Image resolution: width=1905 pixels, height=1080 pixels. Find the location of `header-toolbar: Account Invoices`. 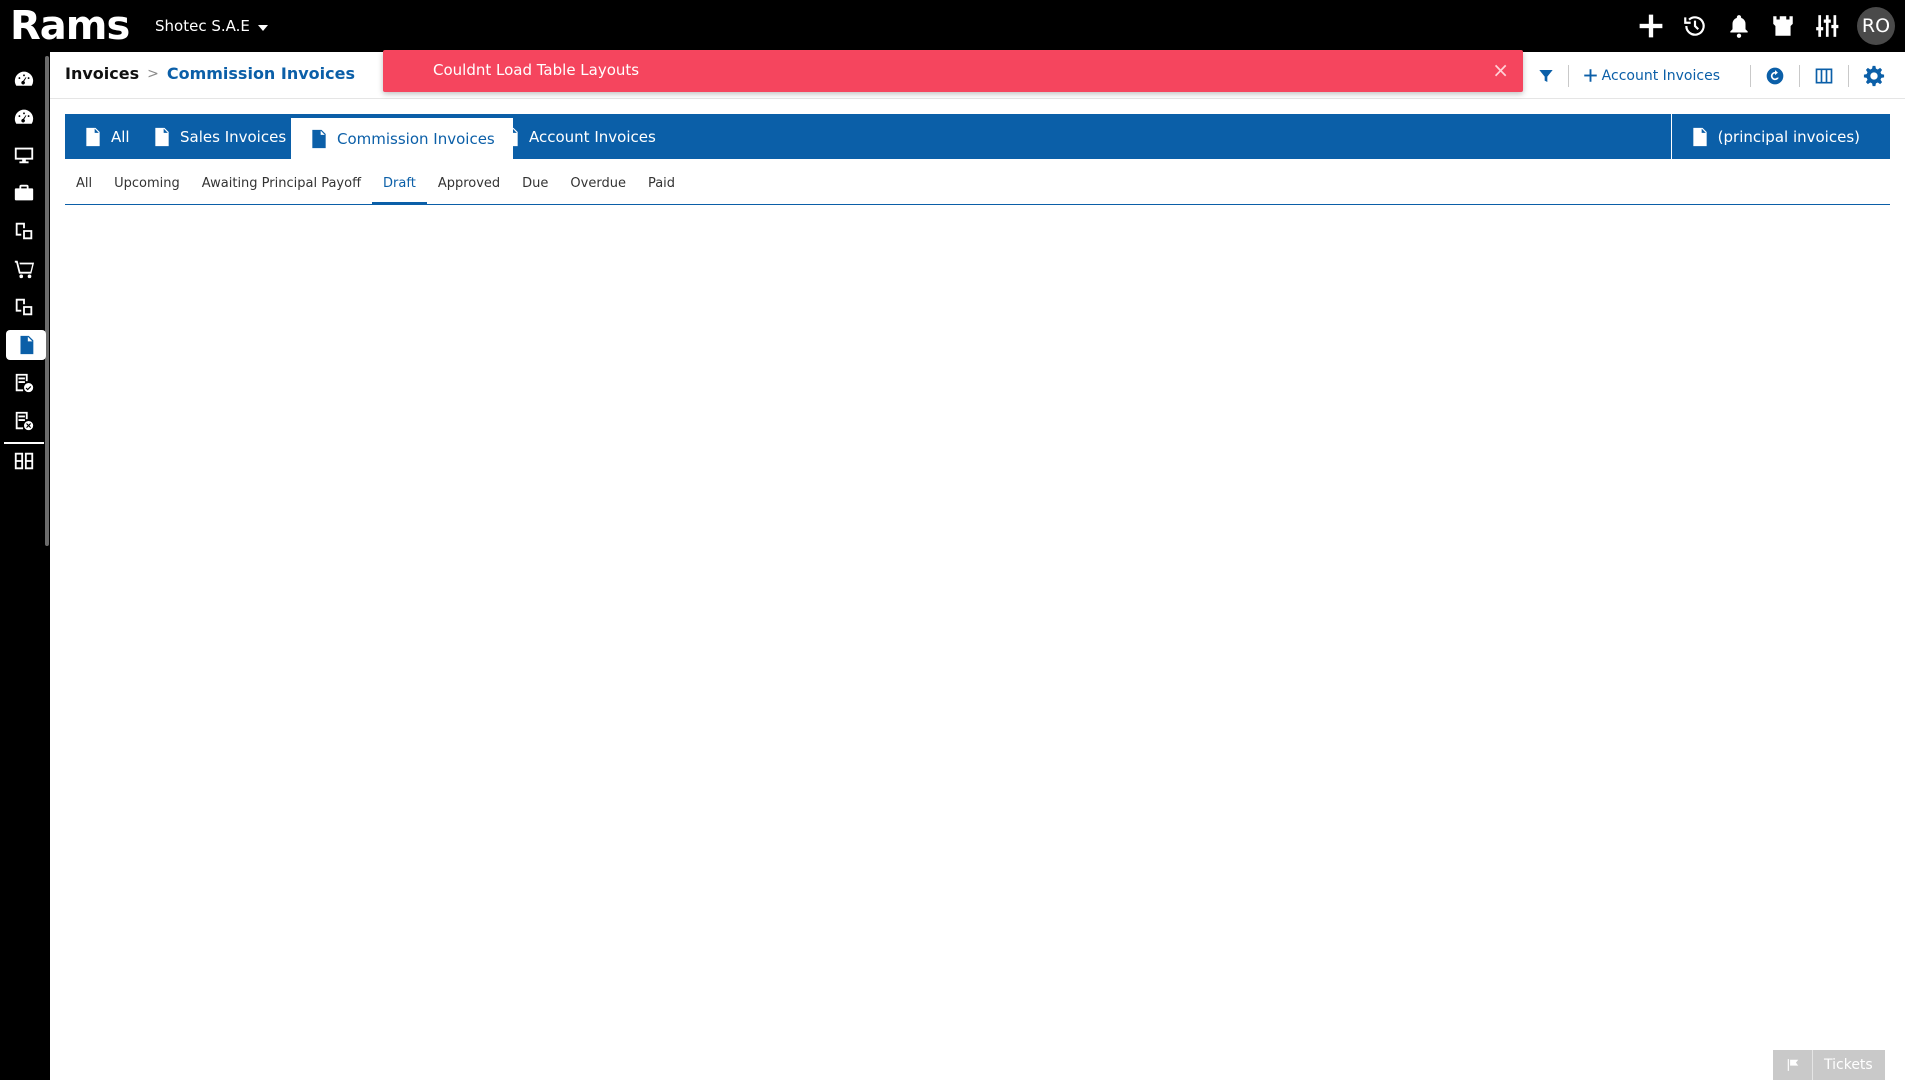

header-toolbar: Account Invoices is located at coordinates (1721, 75).